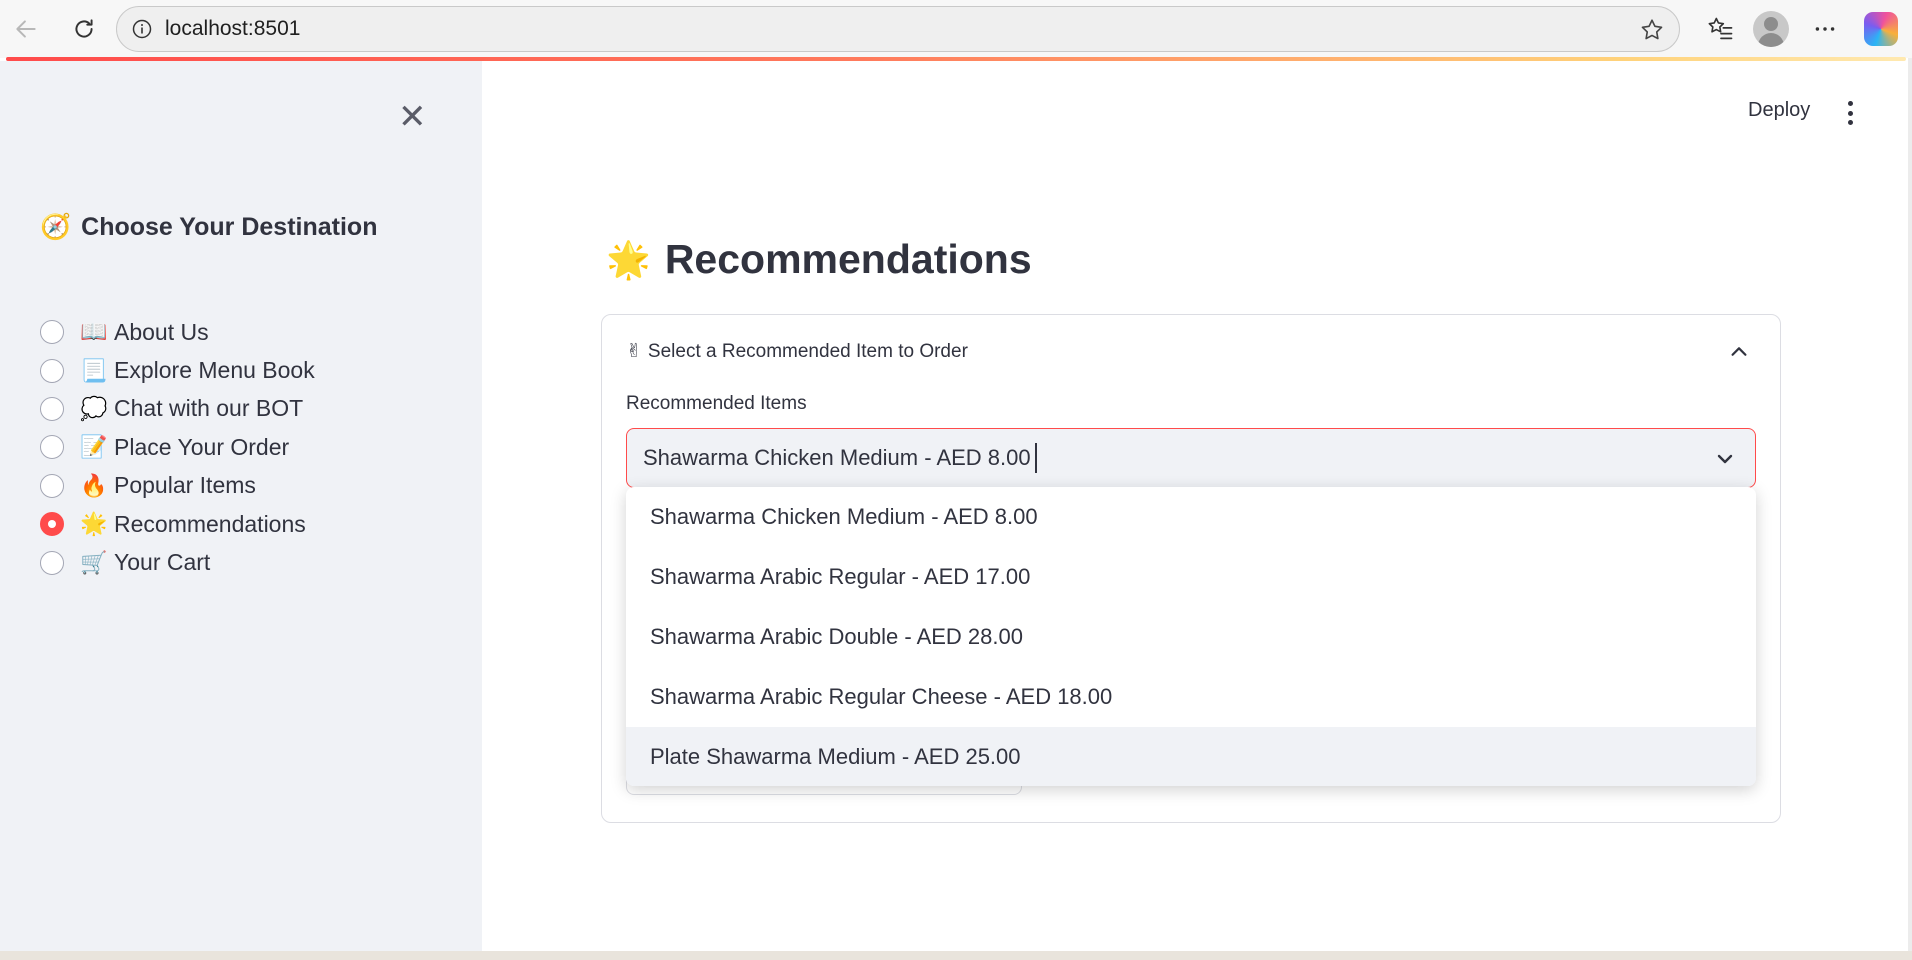 The height and width of the screenshot is (960, 1912). I want to click on sidebar-item-your-cart: 🛒 Your Cart, so click(177, 562).